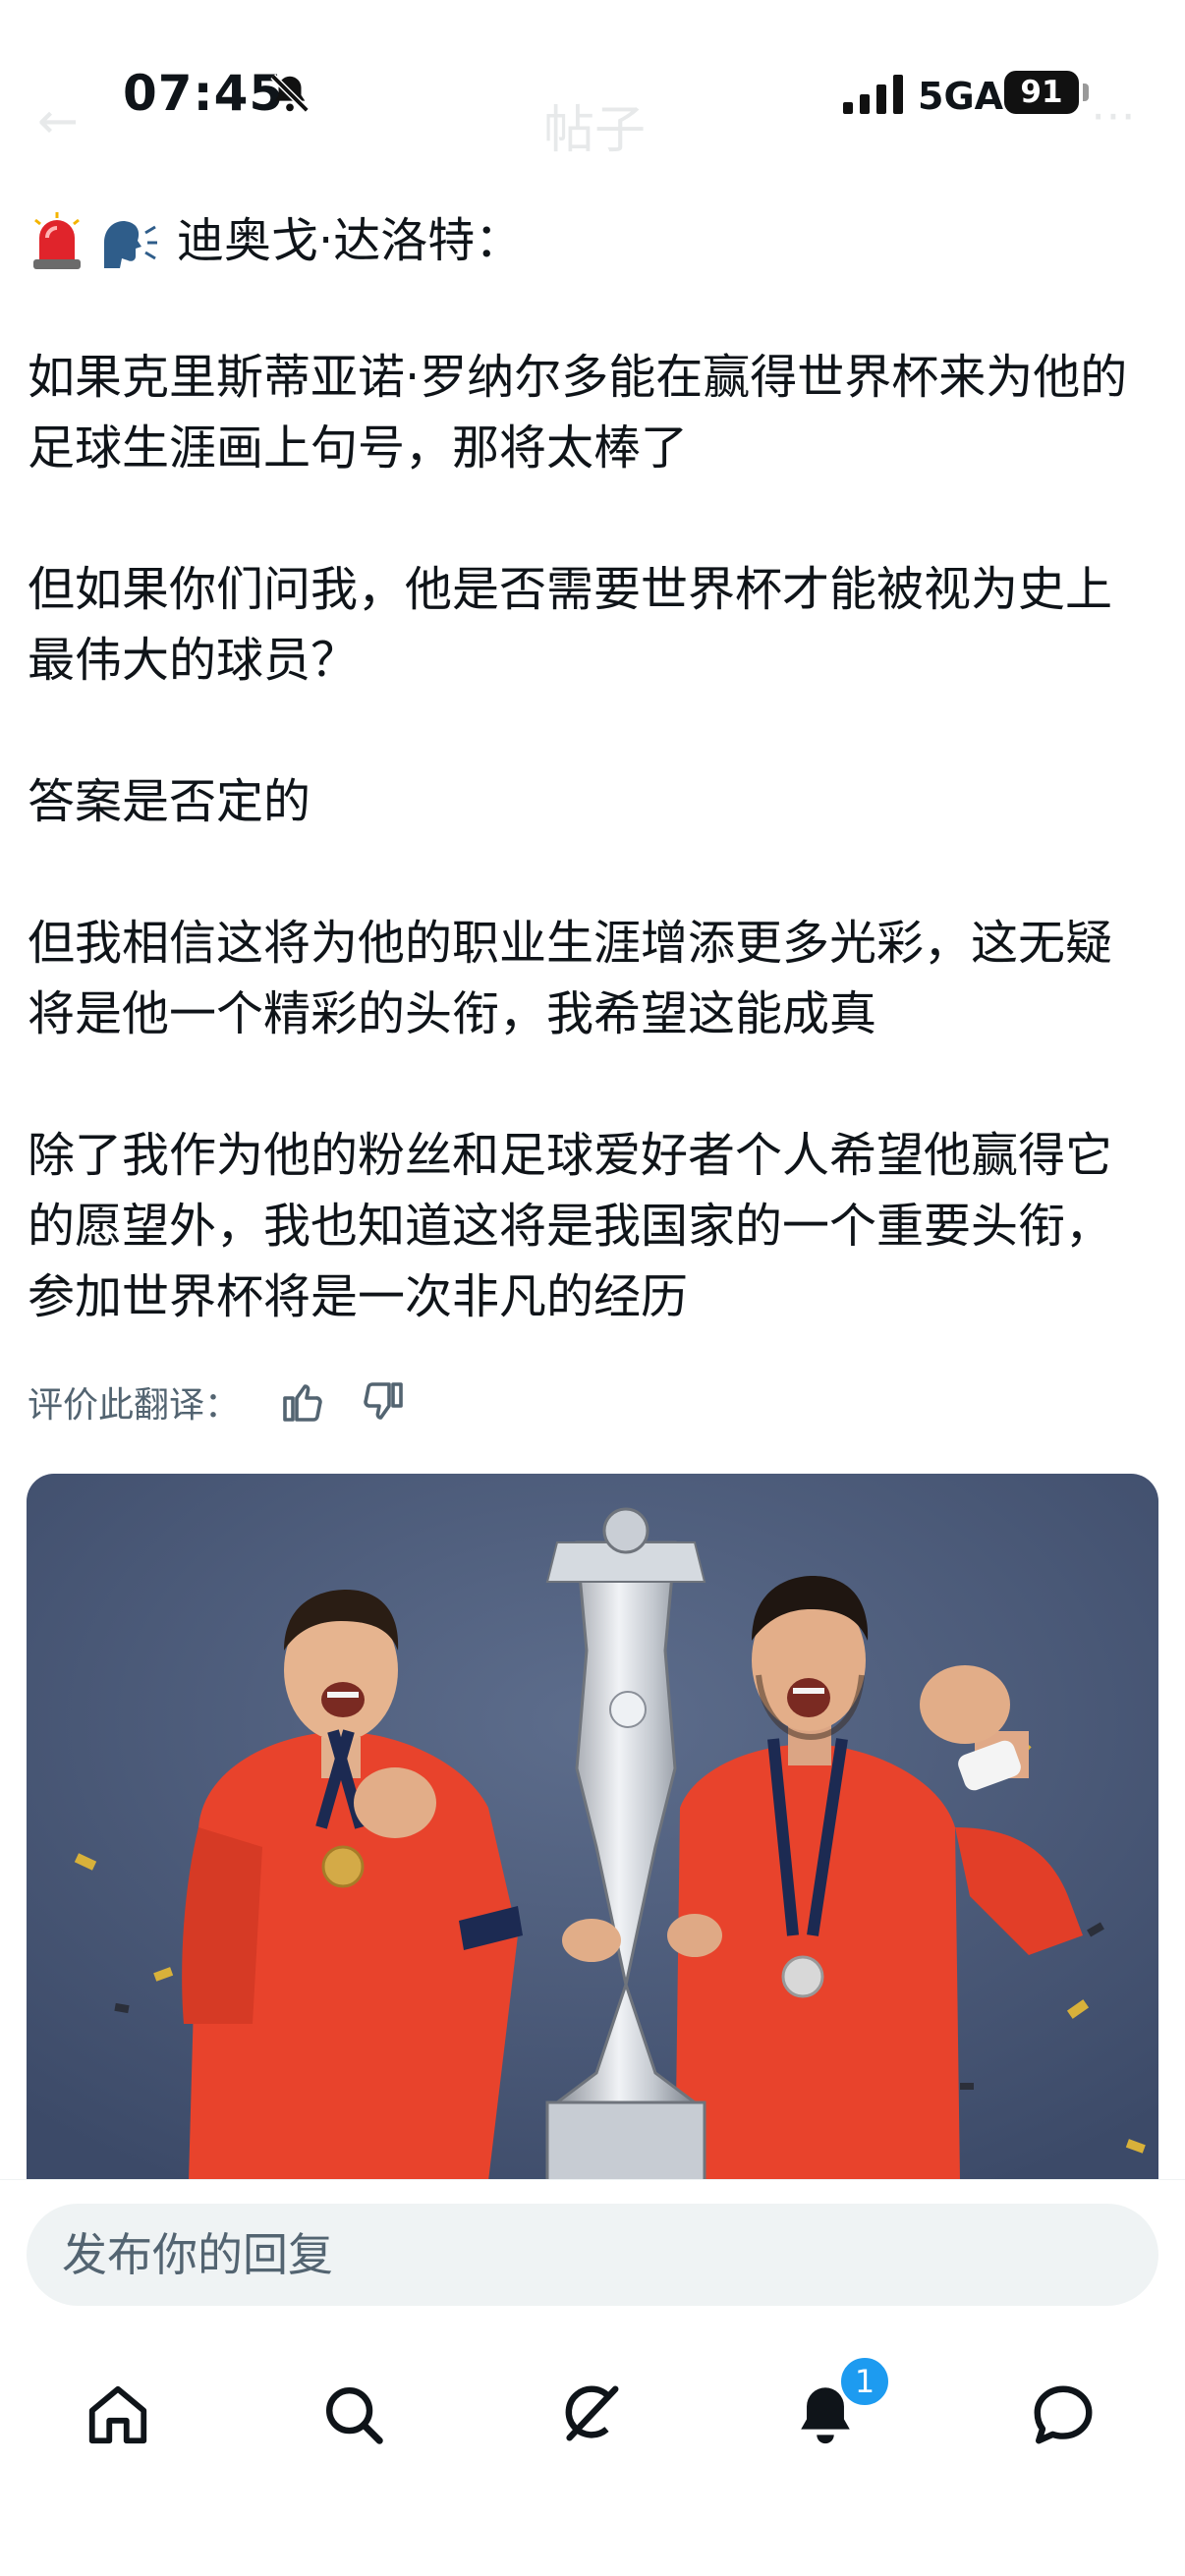 The height and width of the screenshot is (2576, 1185). What do you see at coordinates (873, 94) in the screenshot?
I see `cellular-signal-icon` at bounding box center [873, 94].